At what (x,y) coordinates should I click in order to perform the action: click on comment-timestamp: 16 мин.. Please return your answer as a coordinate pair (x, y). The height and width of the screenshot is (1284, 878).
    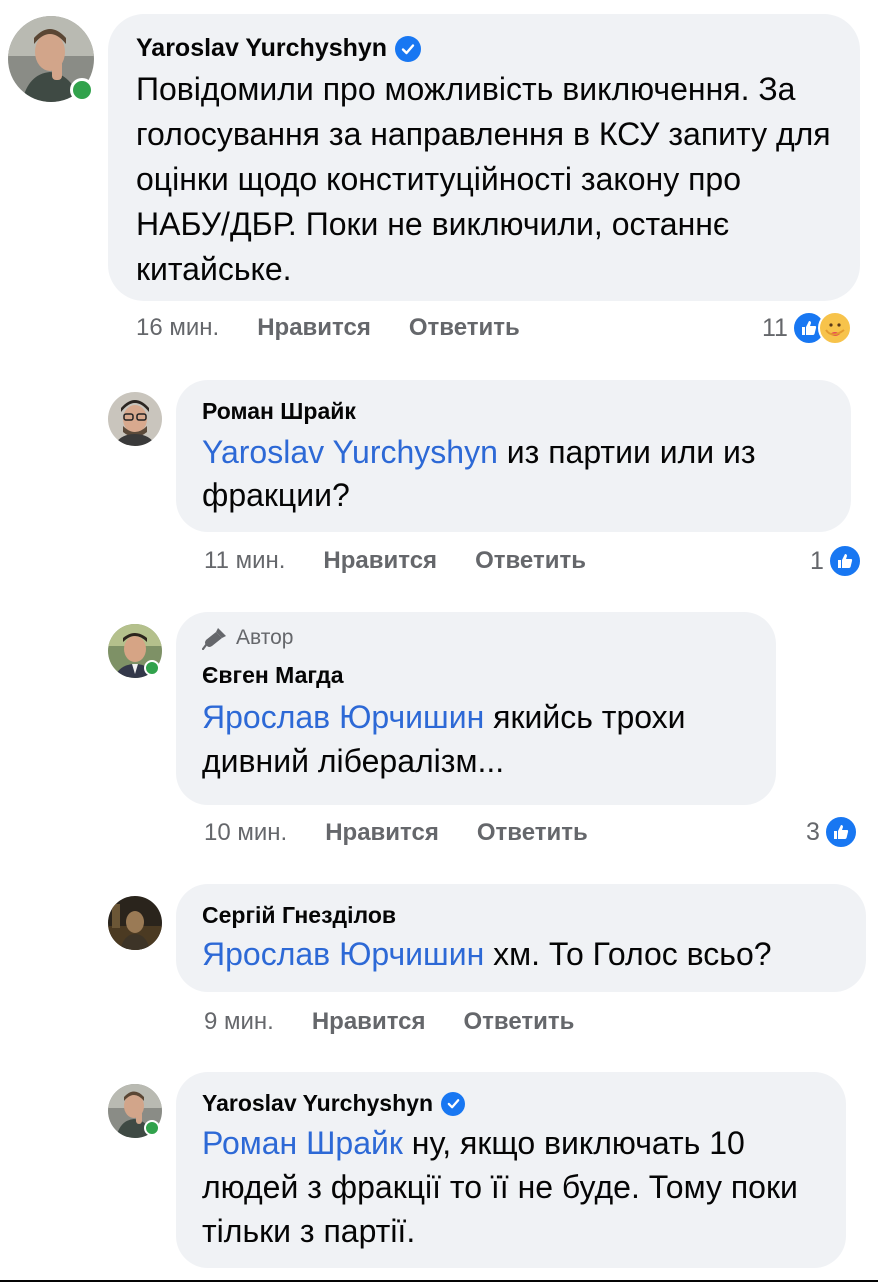
    Looking at the image, I should click on (177, 328).